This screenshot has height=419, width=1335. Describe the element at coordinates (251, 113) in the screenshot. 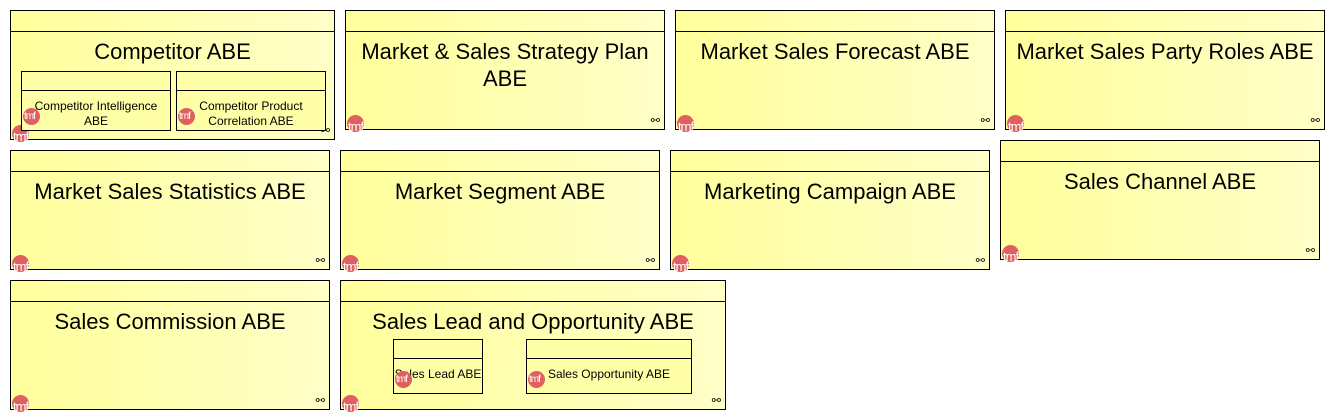

I see `child-box-title: Competitor Product Correlation ABE` at that location.